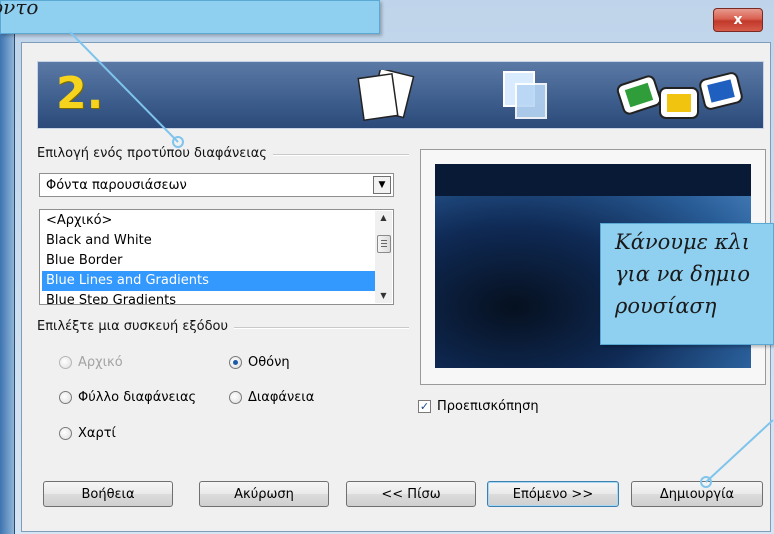 Image resolution: width=774 pixels, height=534 pixels. Describe the element at coordinates (209, 261) in the screenshot. I see `list-item: Blue Border` at that location.